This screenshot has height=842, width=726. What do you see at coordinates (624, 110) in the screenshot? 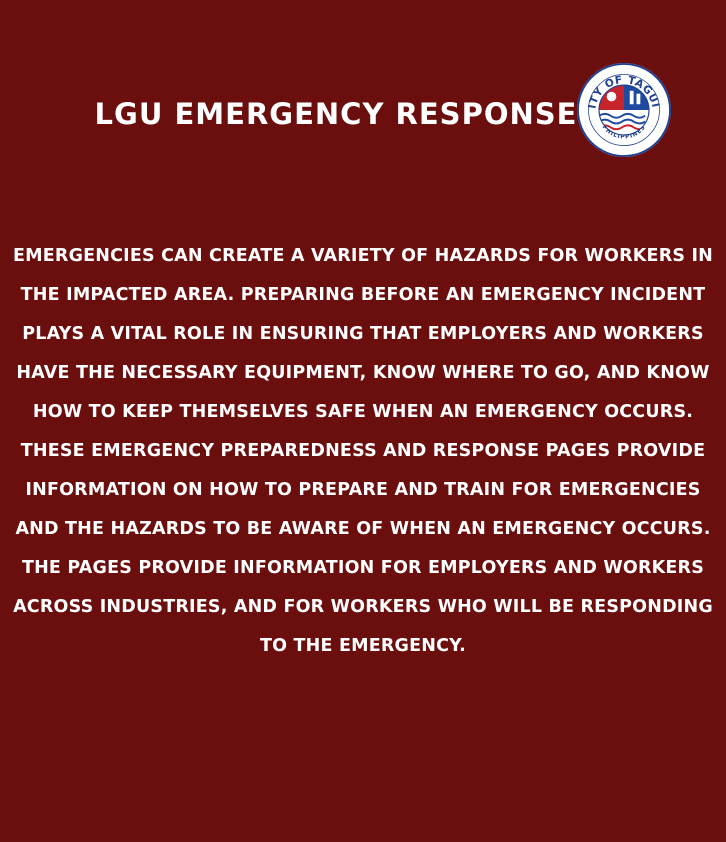
I see `city-of-taguig-seal: CITY OF TAGUIG PHILIPPINES` at bounding box center [624, 110].